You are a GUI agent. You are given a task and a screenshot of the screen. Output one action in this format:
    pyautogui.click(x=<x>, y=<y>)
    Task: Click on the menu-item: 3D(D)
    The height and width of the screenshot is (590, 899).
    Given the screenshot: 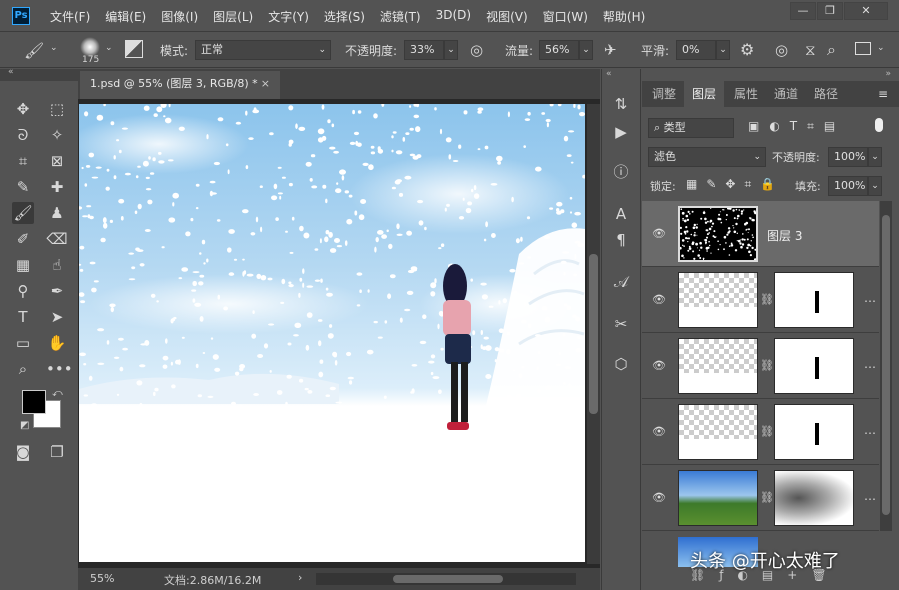 What is the action you would take?
    pyautogui.click(x=453, y=16)
    